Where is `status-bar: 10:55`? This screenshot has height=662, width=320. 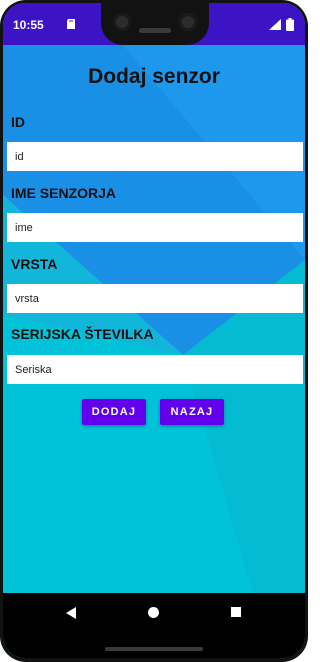 status-bar: 10:55 is located at coordinates (154, 24).